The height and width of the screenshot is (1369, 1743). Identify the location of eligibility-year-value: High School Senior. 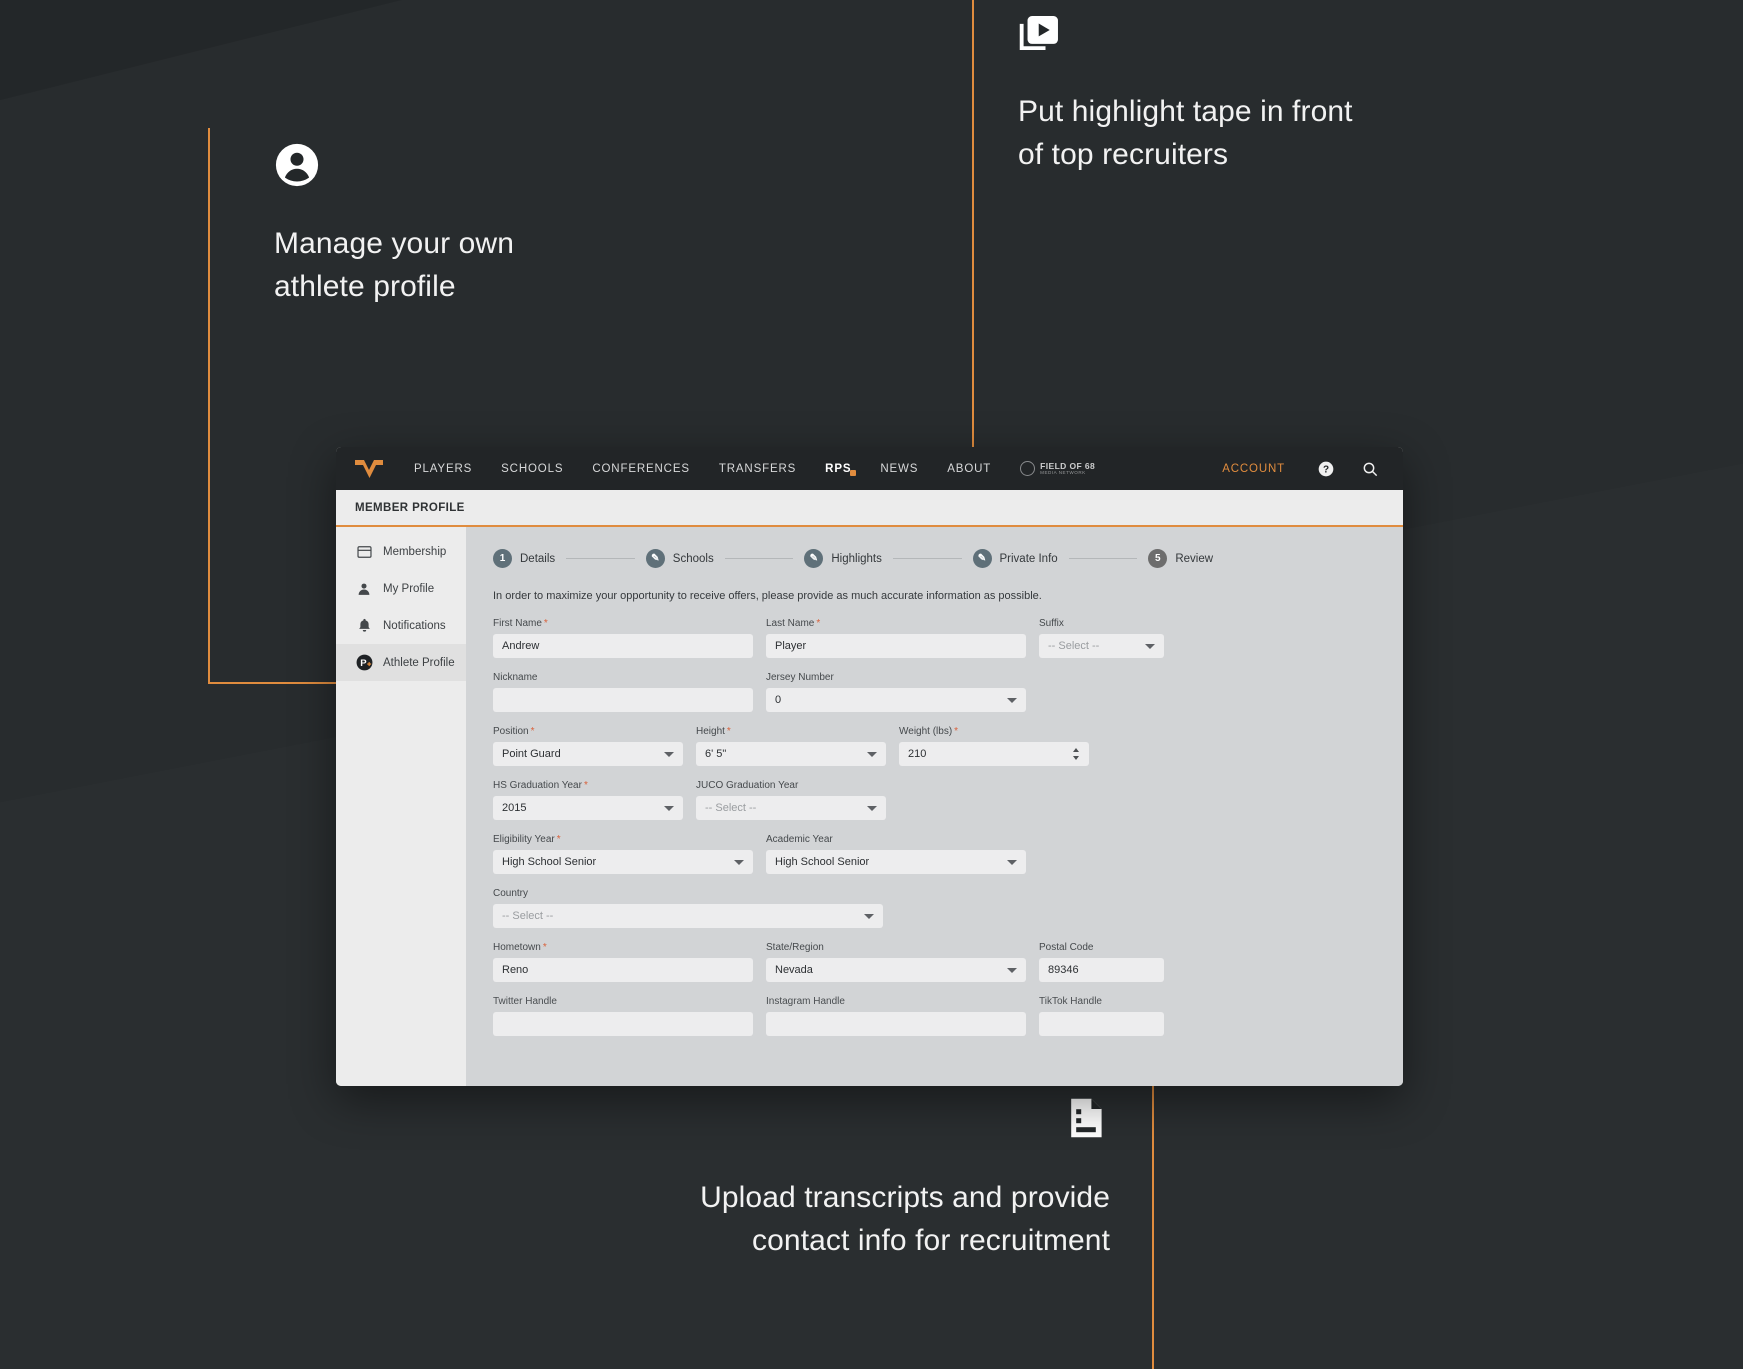
(549, 862).